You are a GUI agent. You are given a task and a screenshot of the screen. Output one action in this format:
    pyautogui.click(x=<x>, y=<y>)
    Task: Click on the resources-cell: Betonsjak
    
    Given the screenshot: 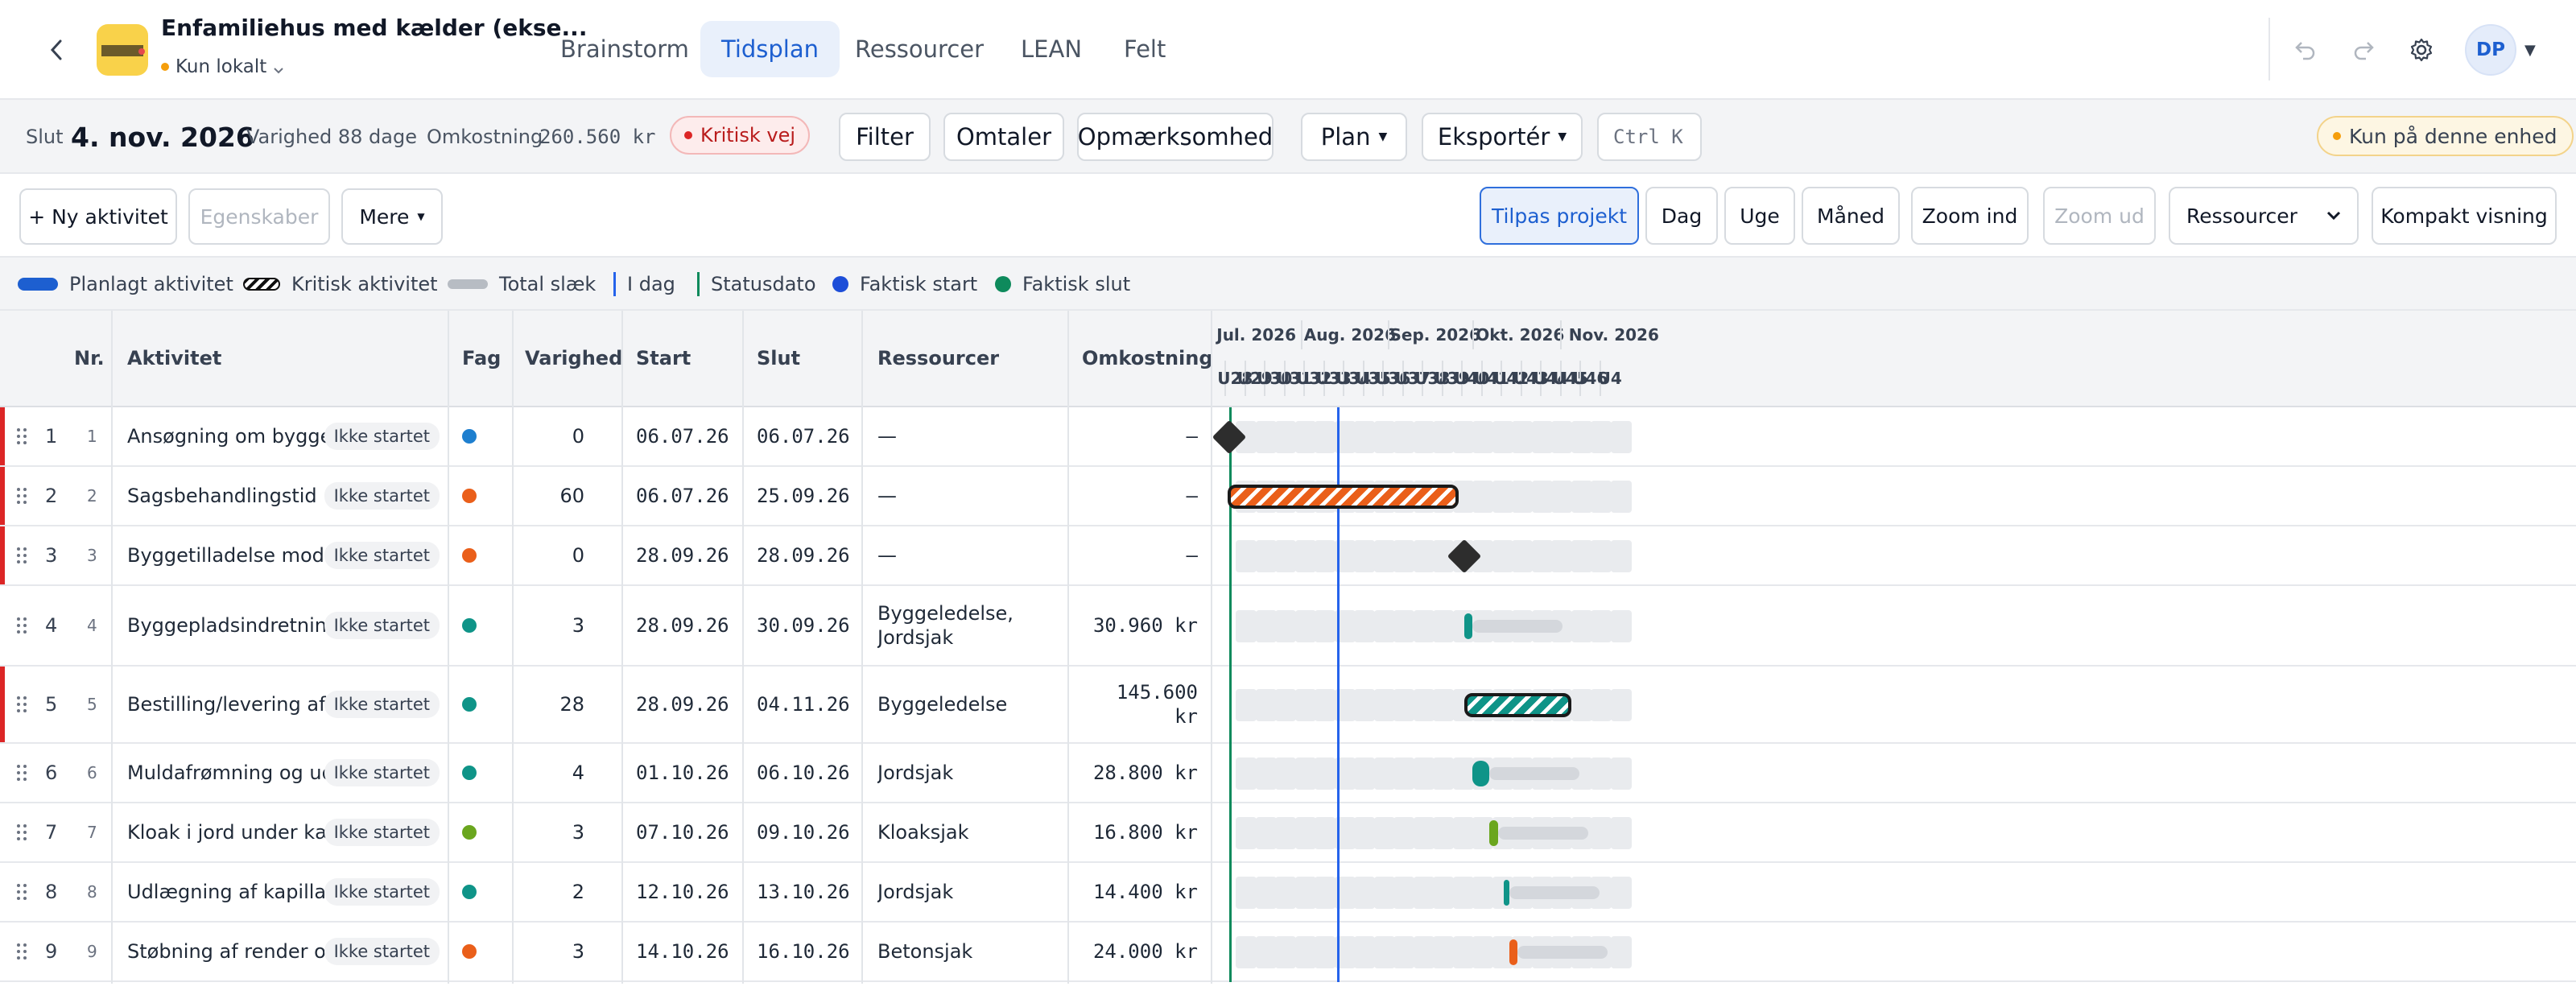 What is the action you would take?
    pyautogui.click(x=966, y=951)
    